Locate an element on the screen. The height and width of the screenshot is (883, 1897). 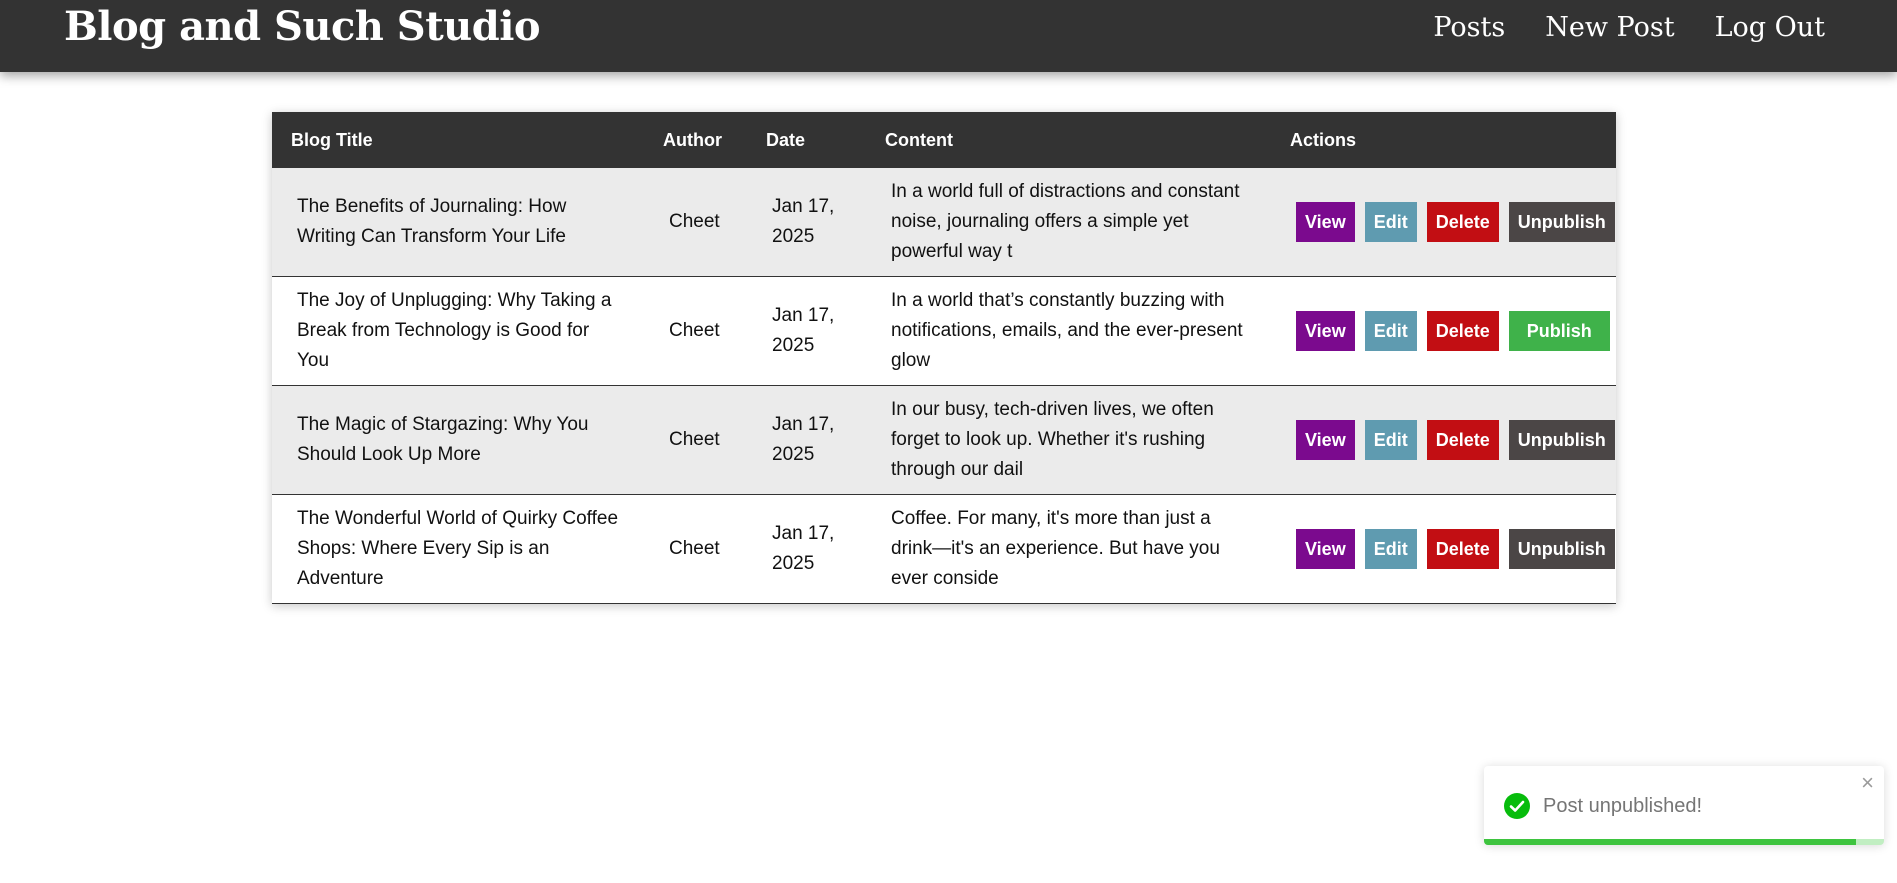
brand-title: Blog and Such Studio is located at coordinates (302, 27).